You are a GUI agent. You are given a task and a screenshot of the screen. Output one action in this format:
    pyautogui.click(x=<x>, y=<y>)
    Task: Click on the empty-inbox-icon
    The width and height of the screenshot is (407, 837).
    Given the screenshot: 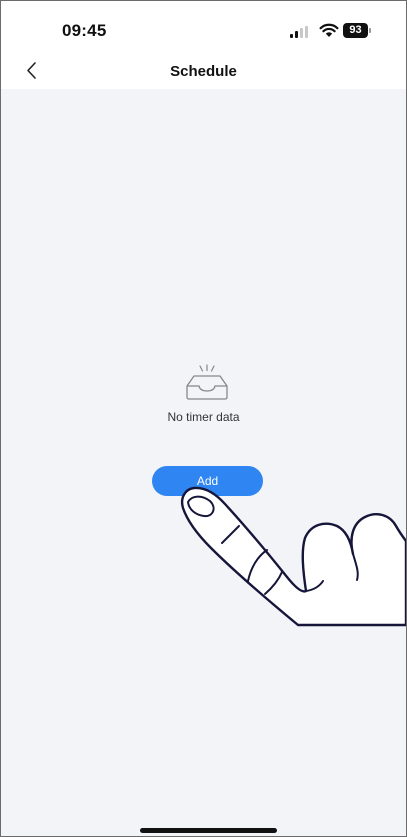 What is the action you would take?
    pyautogui.click(x=207, y=382)
    